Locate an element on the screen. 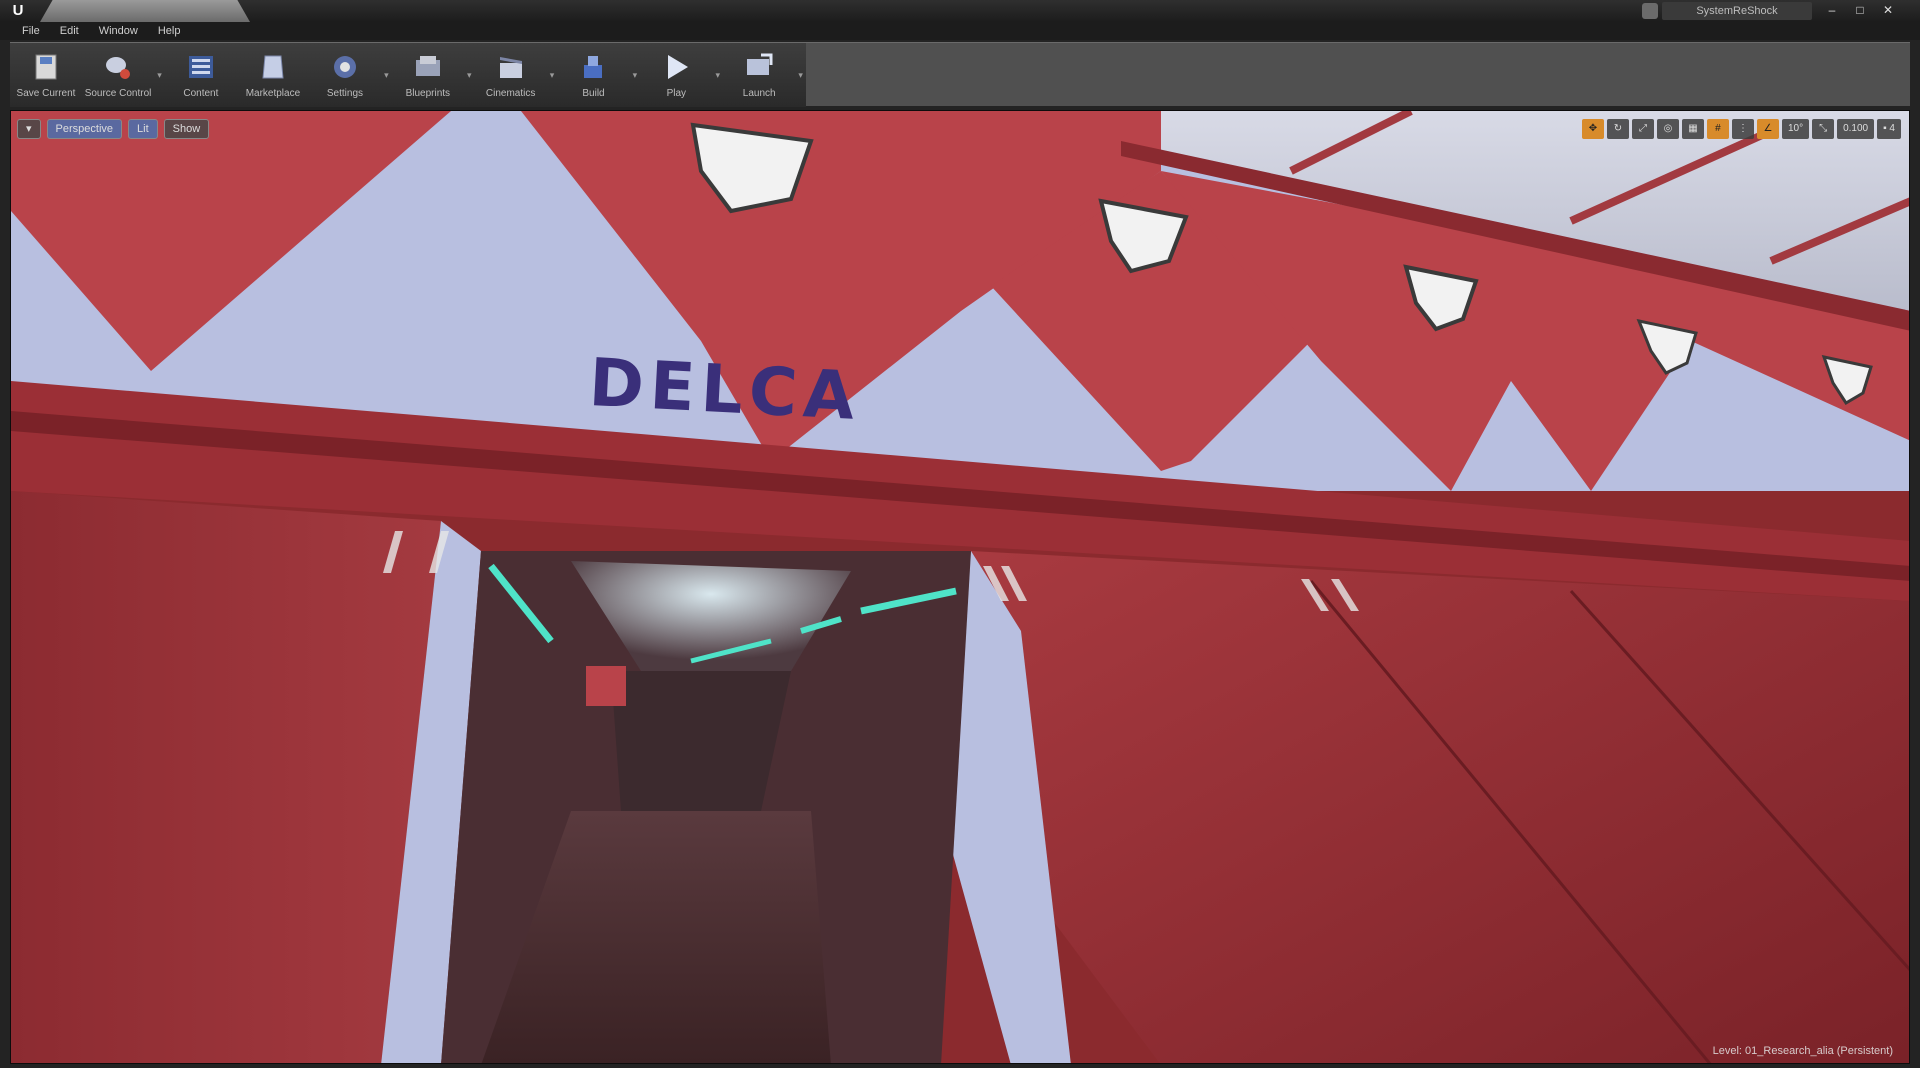 This screenshot has width=1920, height=1068. launch-icon is located at coordinates (759, 67).